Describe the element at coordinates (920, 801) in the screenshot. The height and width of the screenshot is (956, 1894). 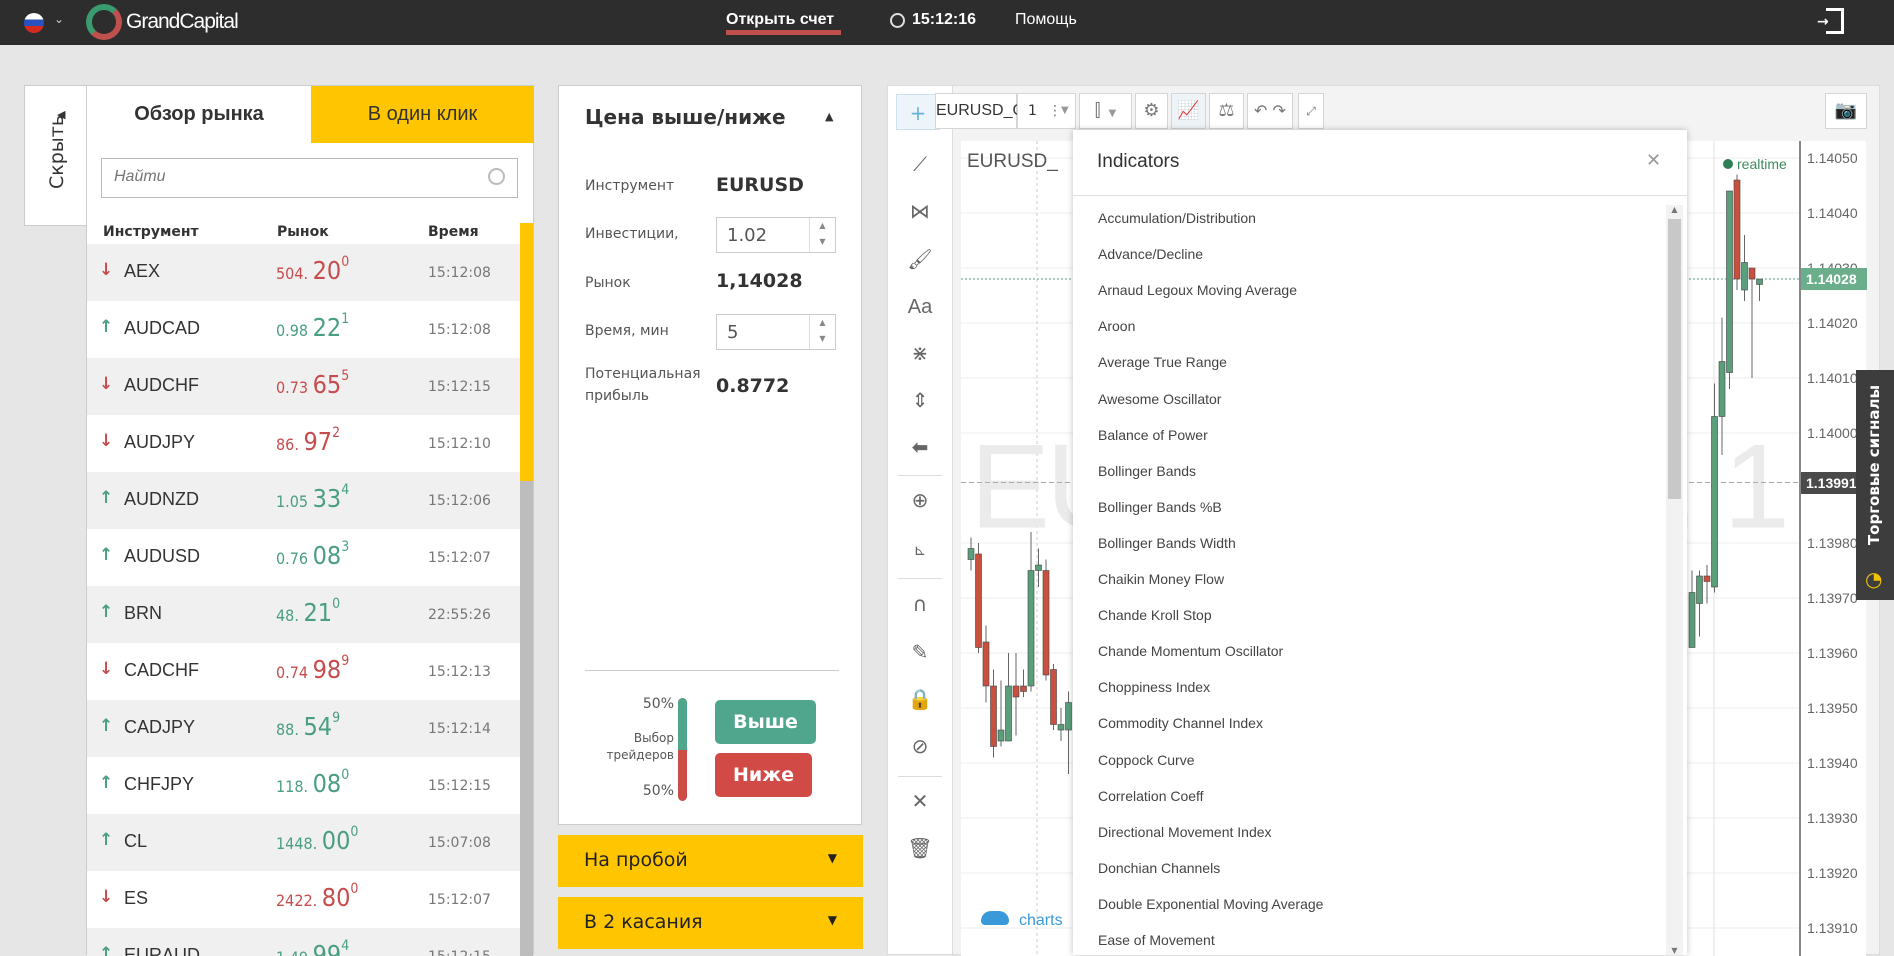
I see `tools-icon: ✕` at that location.